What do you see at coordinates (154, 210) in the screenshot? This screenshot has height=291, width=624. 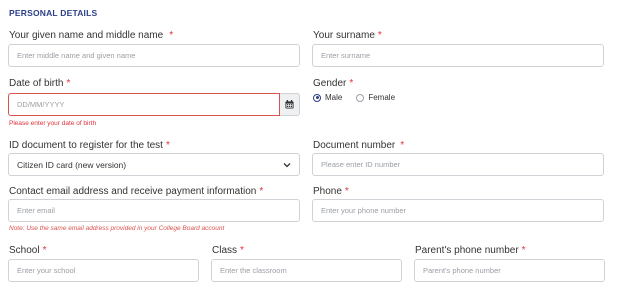 I see `email-input: Enter email` at bounding box center [154, 210].